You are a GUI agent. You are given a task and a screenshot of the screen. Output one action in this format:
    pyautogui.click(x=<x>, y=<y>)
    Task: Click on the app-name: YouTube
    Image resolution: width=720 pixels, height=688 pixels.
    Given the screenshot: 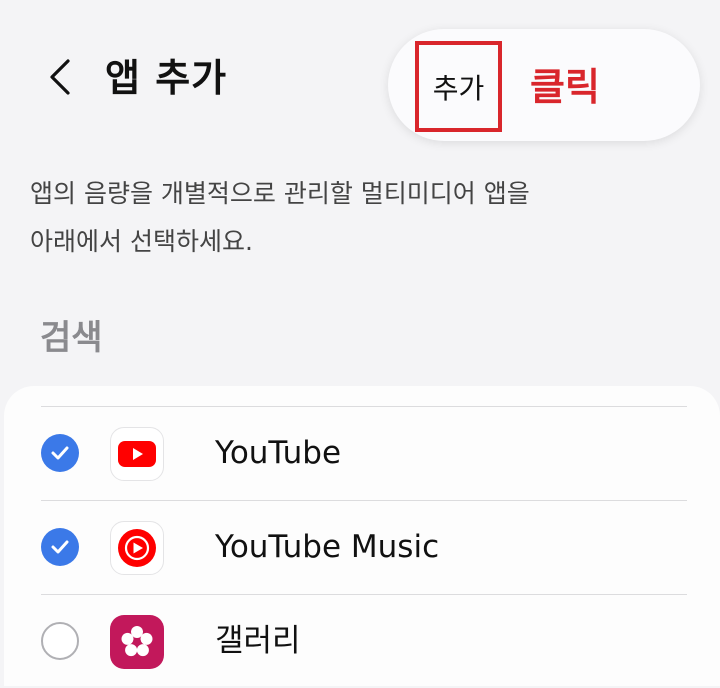 What is the action you would take?
    pyautogui.click(x=278, y=453)
    